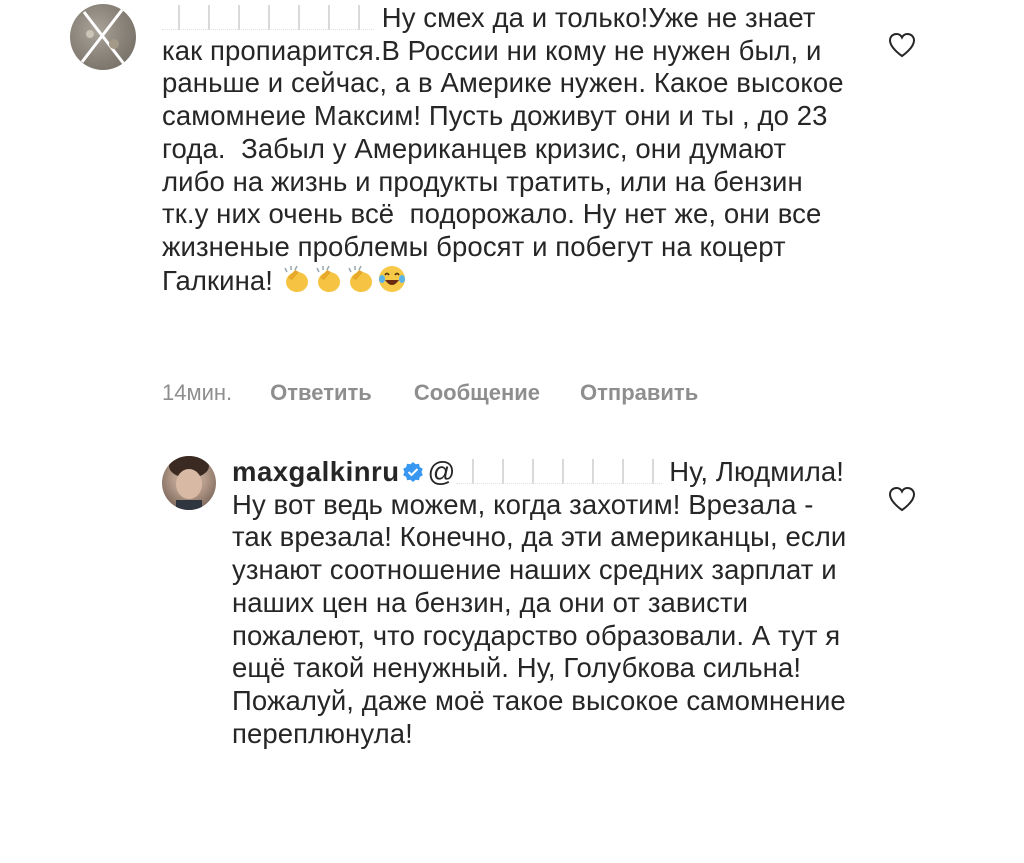  I want to click on profile-photo-icon, so click(189, 483).